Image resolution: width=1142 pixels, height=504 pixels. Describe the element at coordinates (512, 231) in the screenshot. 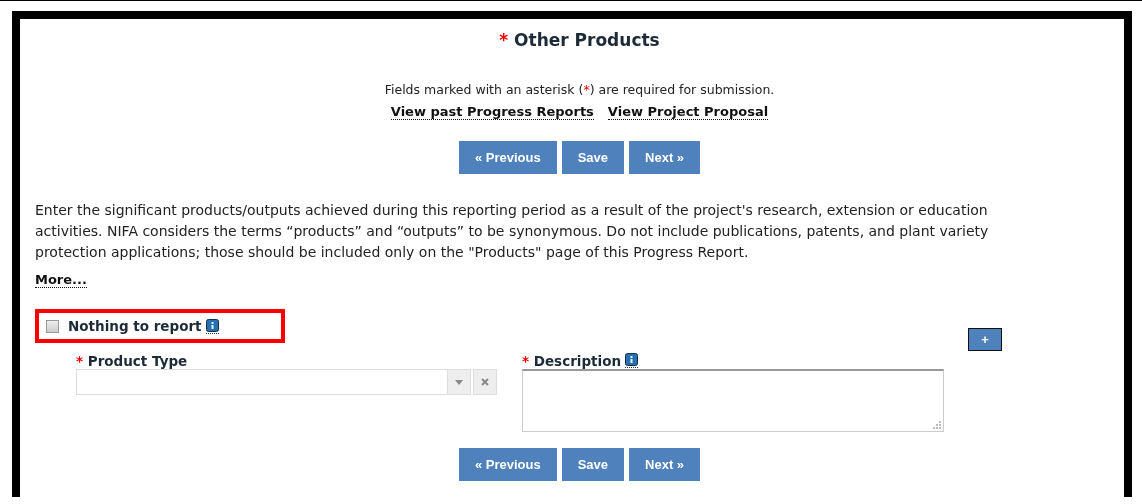

I see `instructions-text: Enter the significant products/outputs achieved during this reporting period as a result of the project's research, extension or education activities. NIFA considers the terms “products” and “outputs” to be synonymous. Do not include publications, patents, and plant variety protection applications; those should be included only on the "Products" page of this Progress Report.` at that location.